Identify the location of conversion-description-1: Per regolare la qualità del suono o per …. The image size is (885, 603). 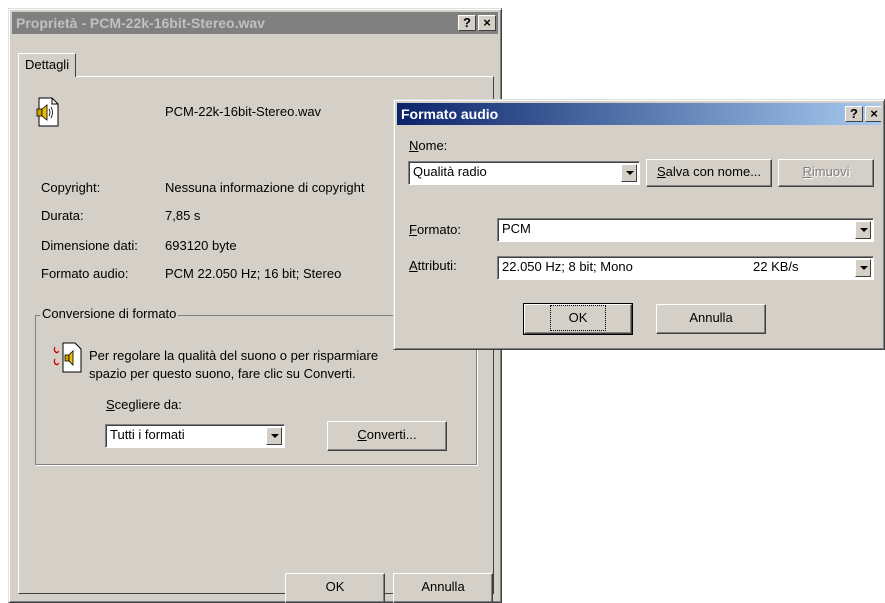
(234, 355).